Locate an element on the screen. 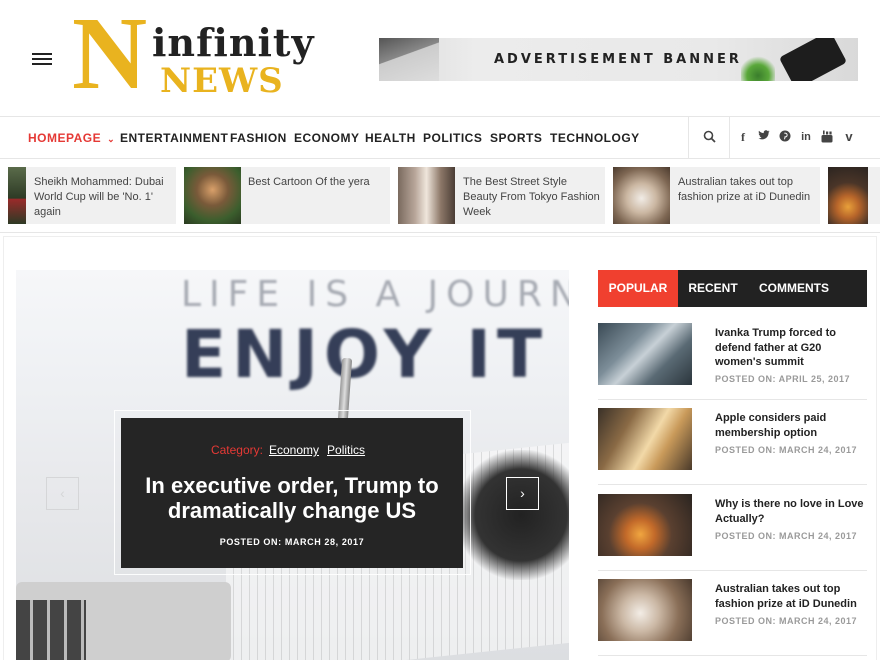 The height and width of the screenshot is (660, 880). logo-letter-n: N is located at coordinates (110, 55).